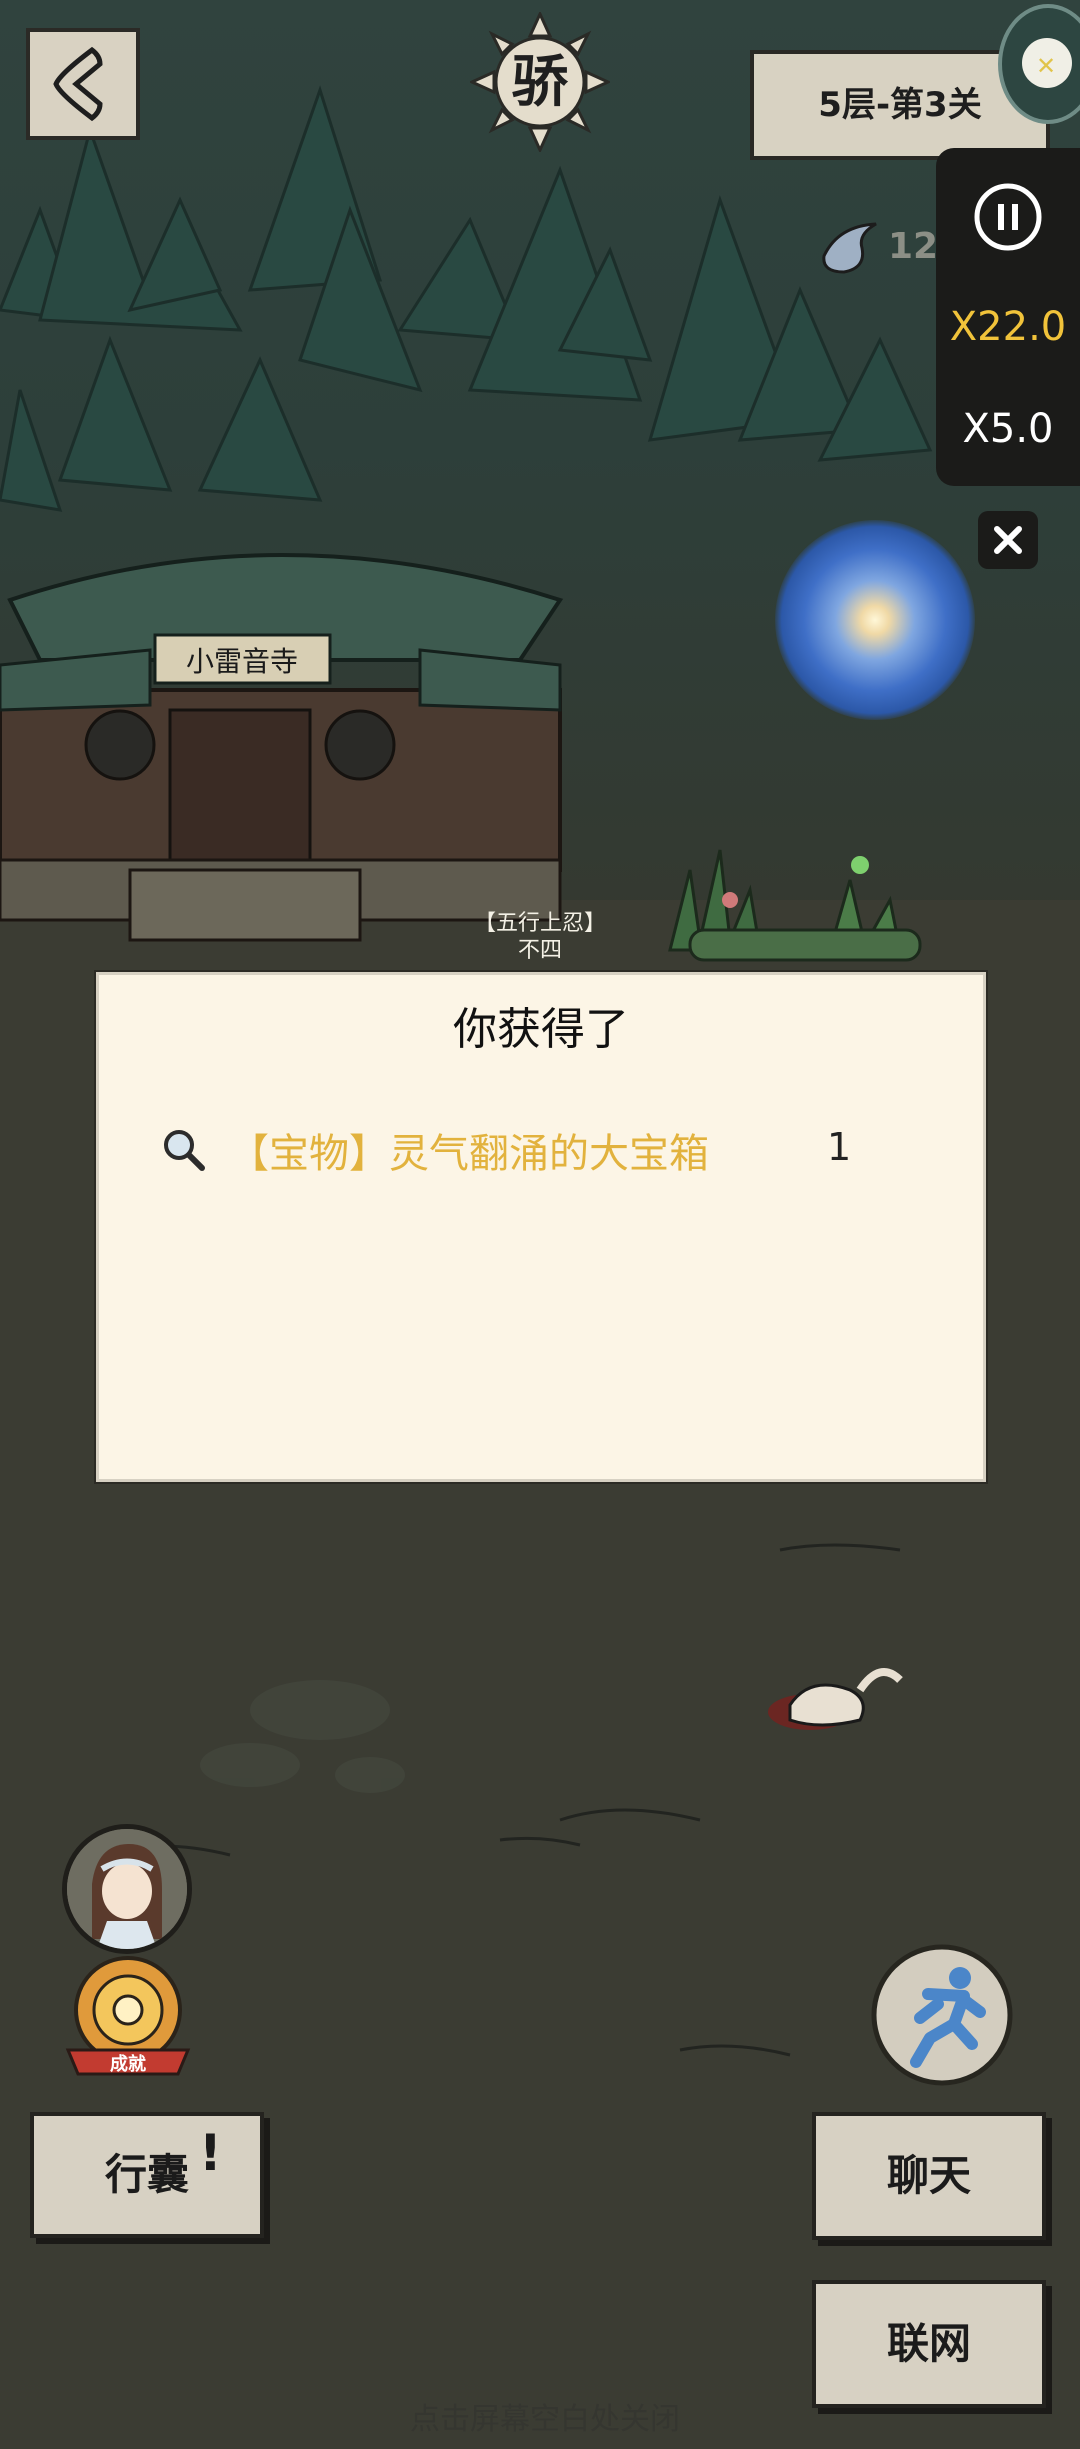 The height and width of the screenshot is (2449, 1080). What do you see at coordinates (540, 937) in the screenshot?
I see `enemy-name-label: 【五行上忍】 不四` at bounding box center [540, 937].